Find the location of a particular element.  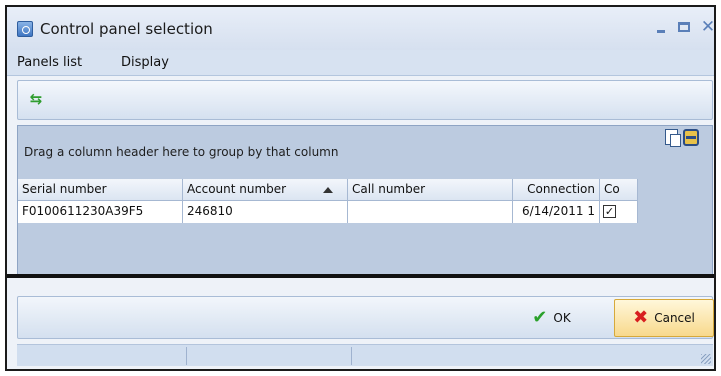

cell-account-number: 246810 is located at coordinates (265, 212).